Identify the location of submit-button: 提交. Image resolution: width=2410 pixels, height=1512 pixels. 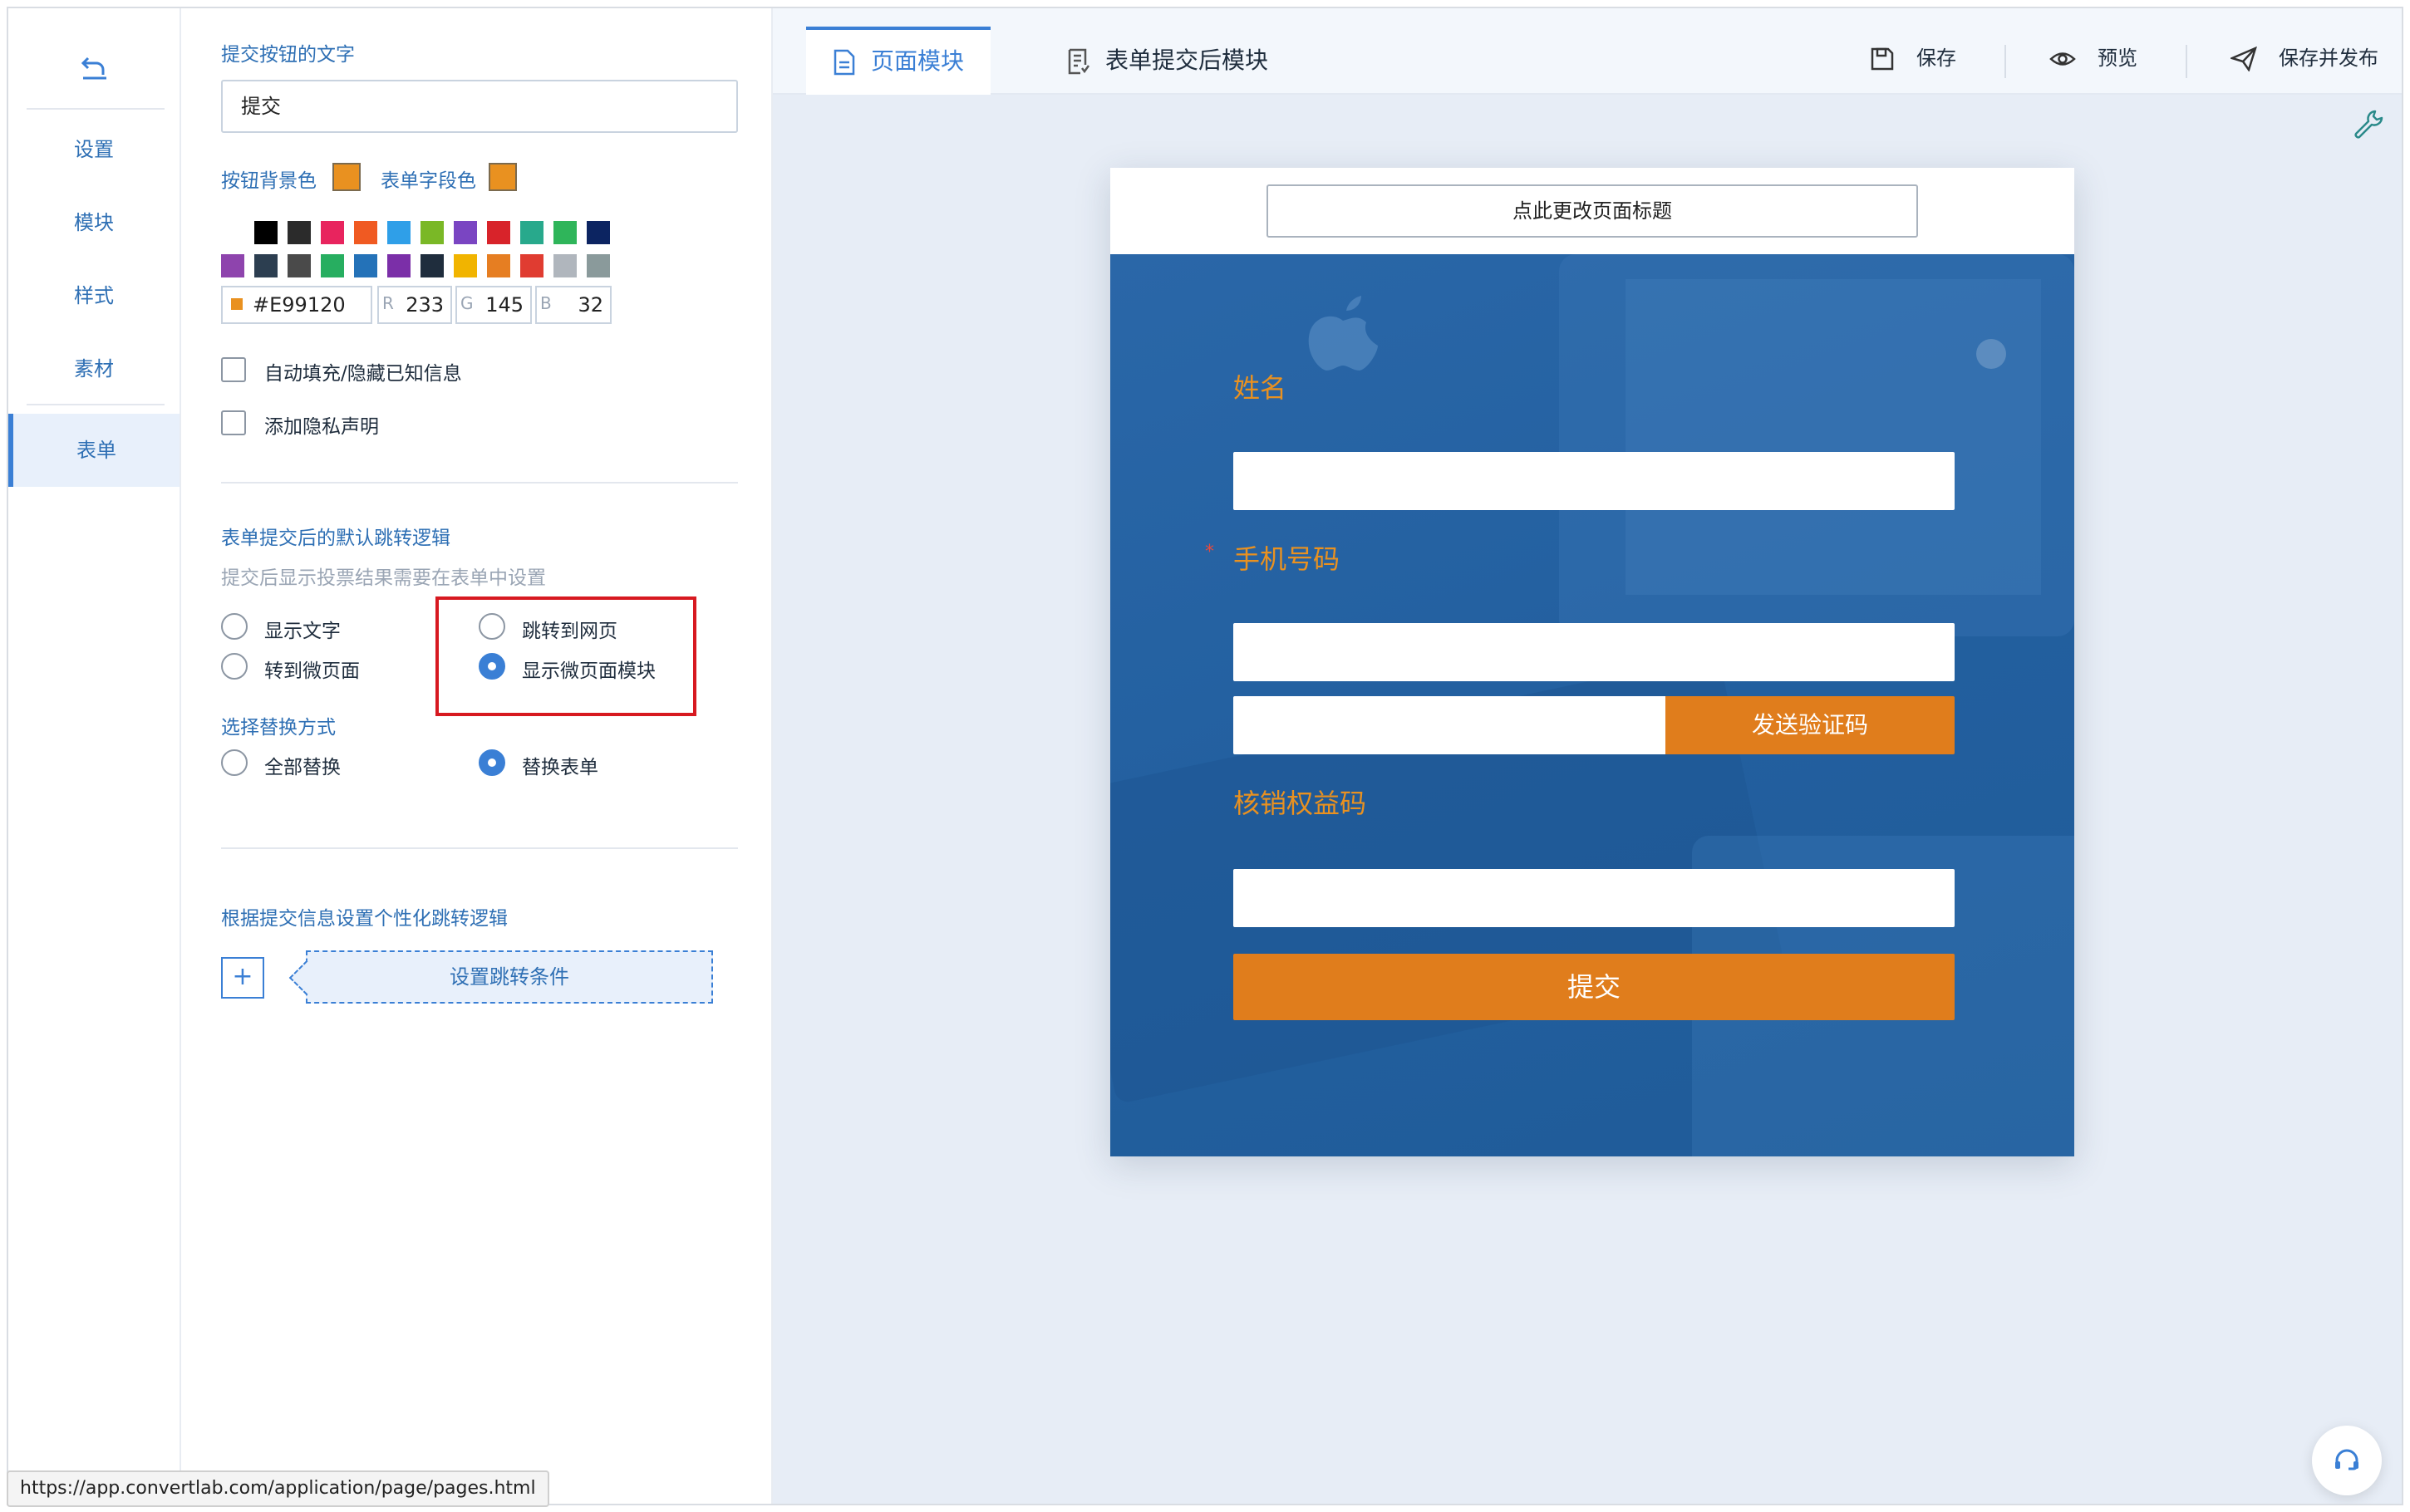
(1594, 987).